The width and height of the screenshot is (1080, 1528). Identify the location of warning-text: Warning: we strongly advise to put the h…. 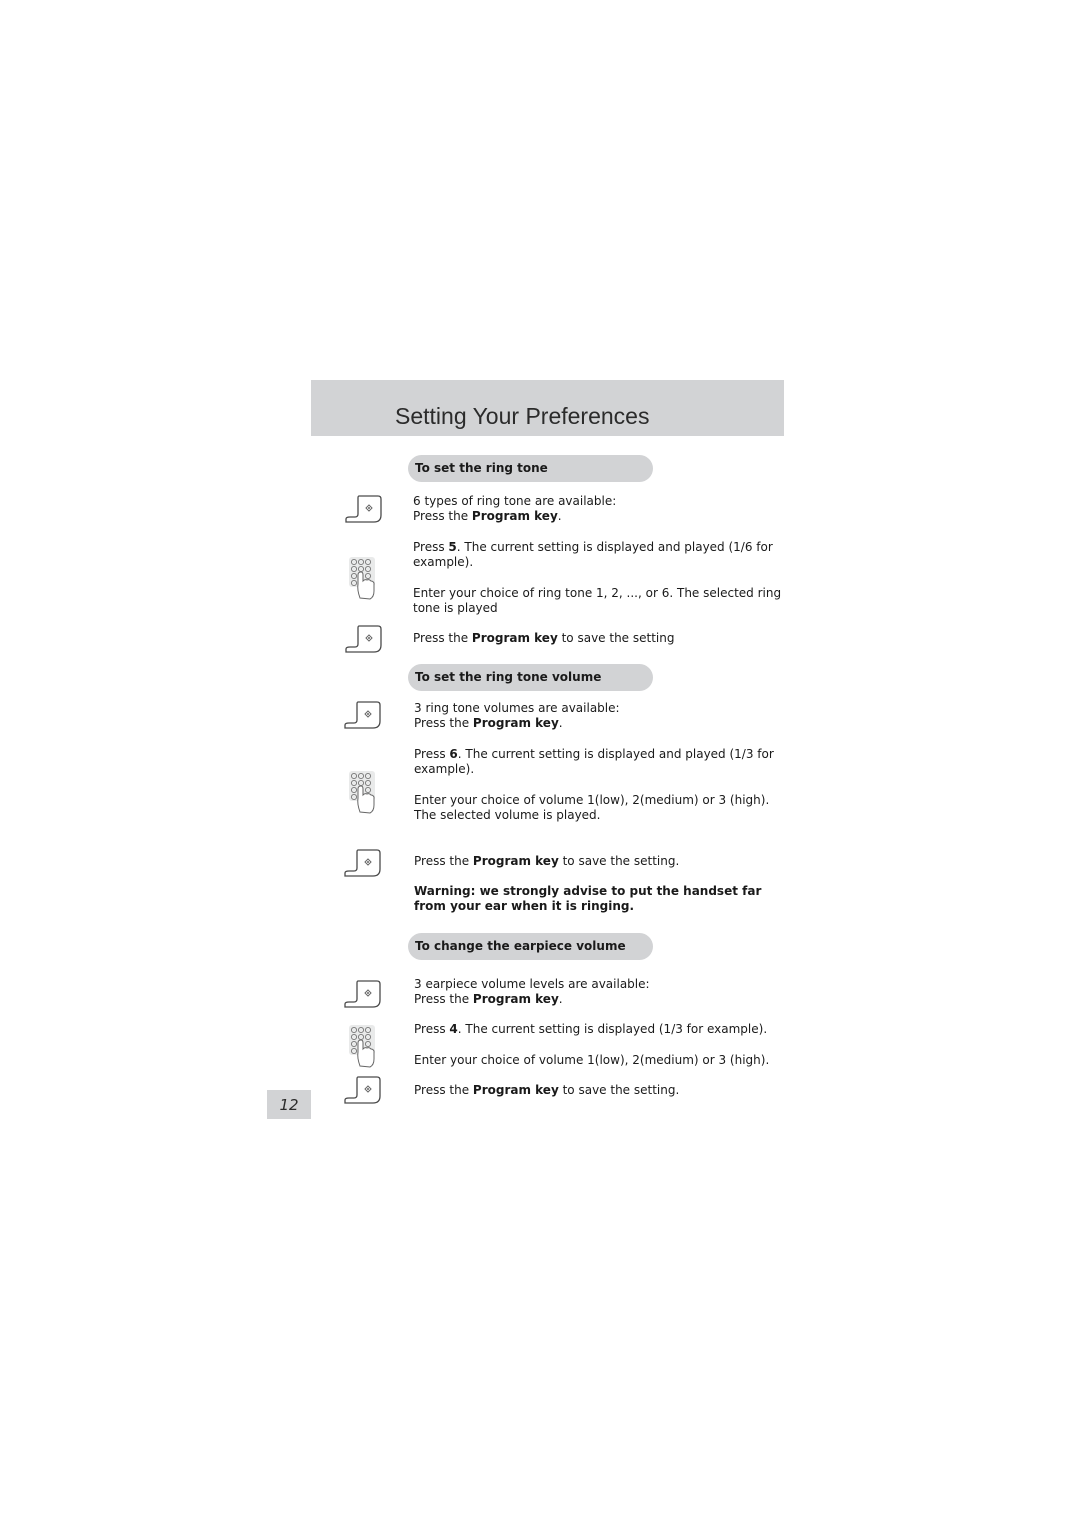
(588, 899).